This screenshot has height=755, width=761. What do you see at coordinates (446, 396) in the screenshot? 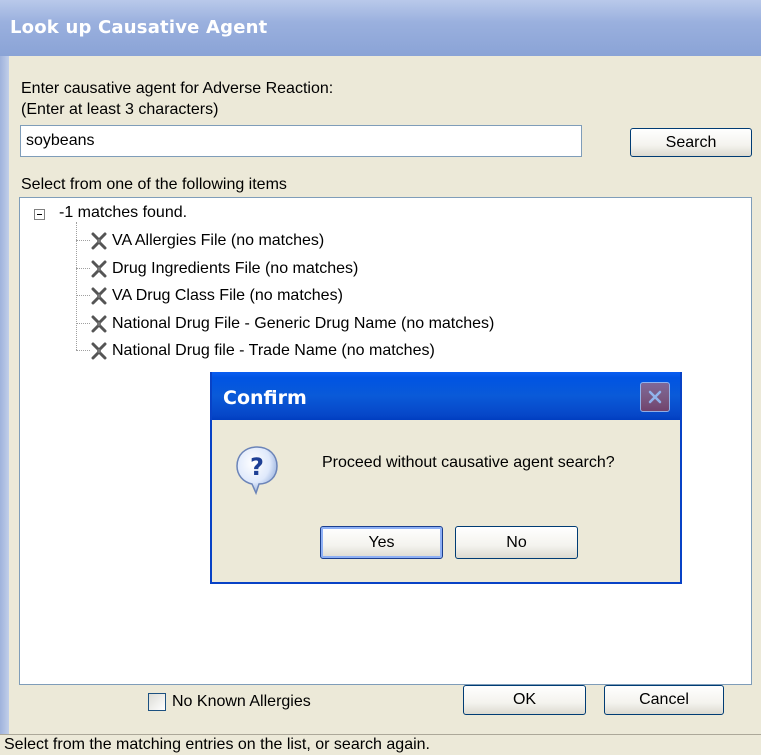
I see `dialog-title-bar: Confirm` at bounding box center [446, 396].